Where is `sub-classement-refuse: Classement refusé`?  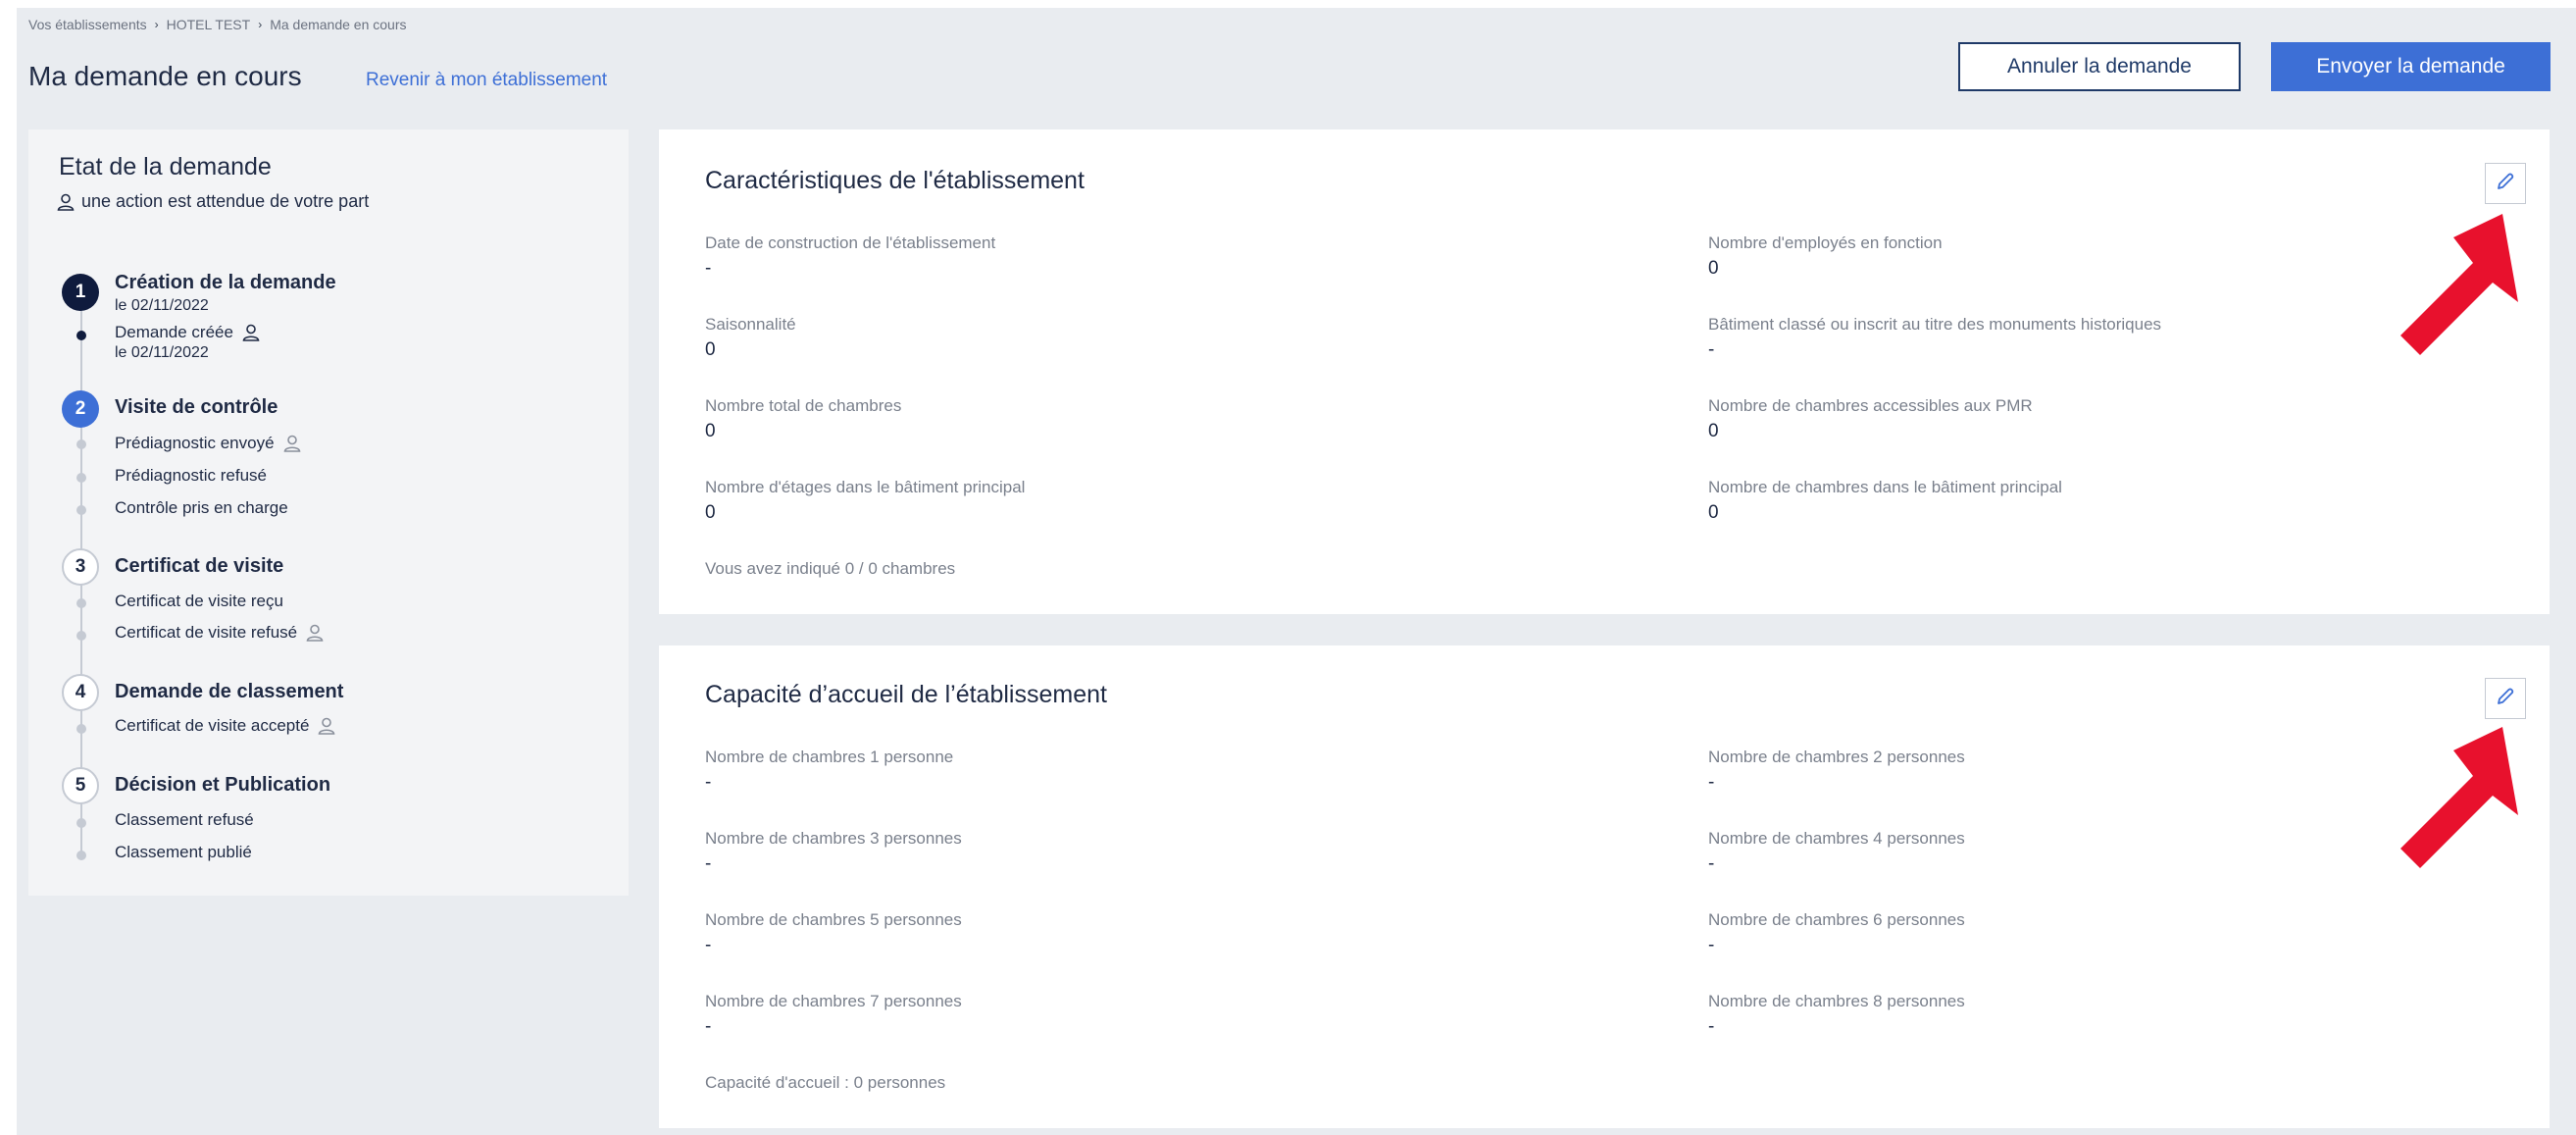
sub-classement-refuse: Classement refusé is located at coordinates (185, 819).